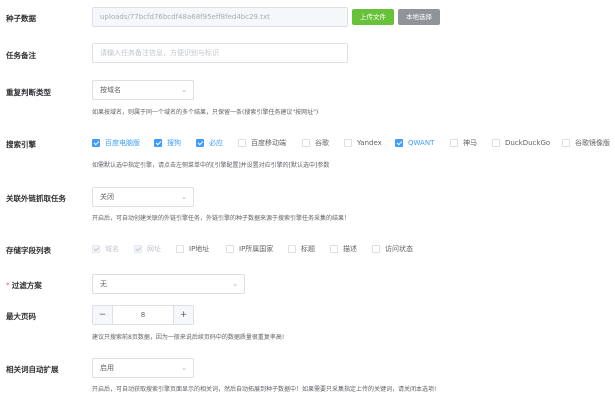 The width and height of the screenshot is (615, 400). I want to click on engine-label: Yandex, so click(369, 143).